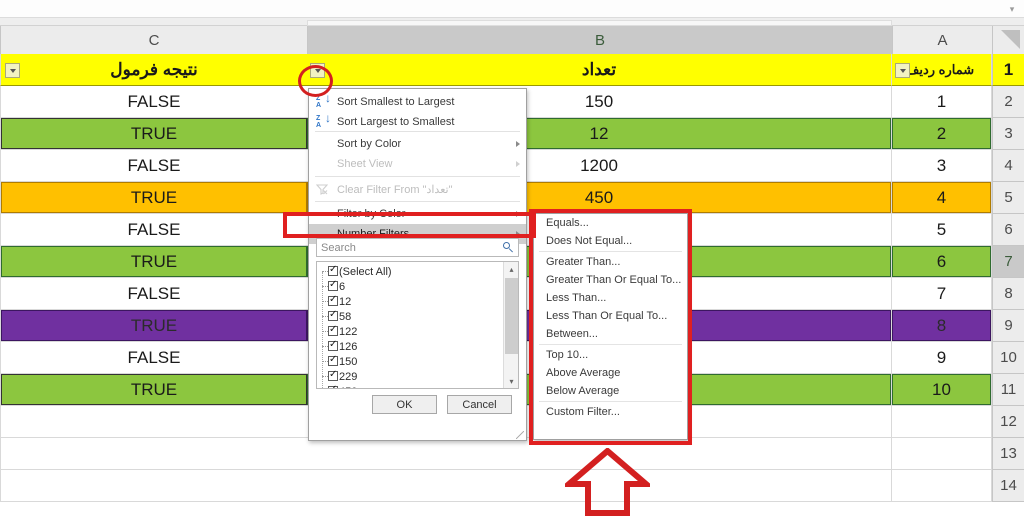 This screenshot has width=1024, height=523. What do you see at coordinates (1008, 102) in the screenshot?
I see `row-header-2: 2` at bounding box center [1008, 102].